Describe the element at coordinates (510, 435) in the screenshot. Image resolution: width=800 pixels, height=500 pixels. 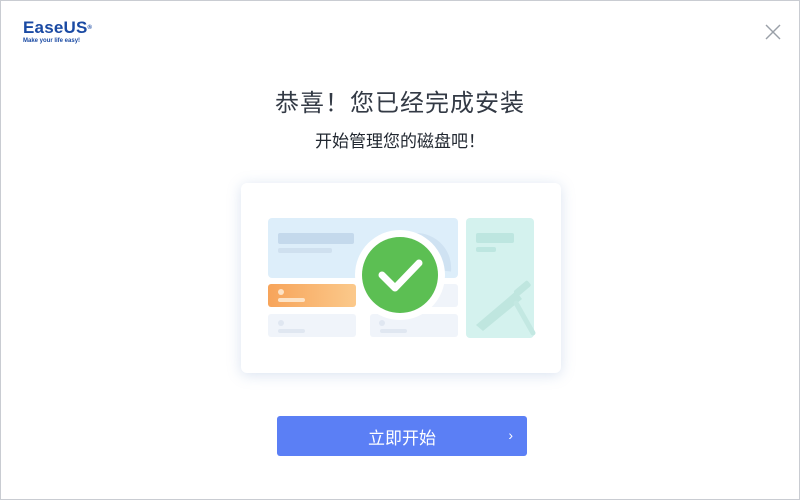
I see `chevron-right-icon: ›` at that location.